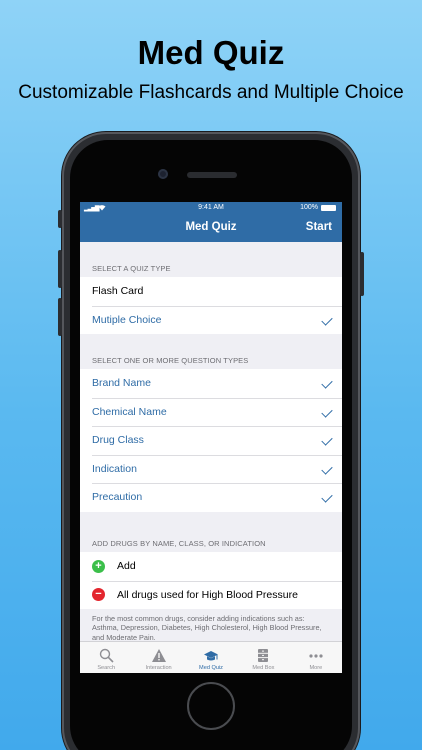  Describe the element at coordinates (117, 497) in the screenshot. I see `question-type-label: Precaution` at that location.